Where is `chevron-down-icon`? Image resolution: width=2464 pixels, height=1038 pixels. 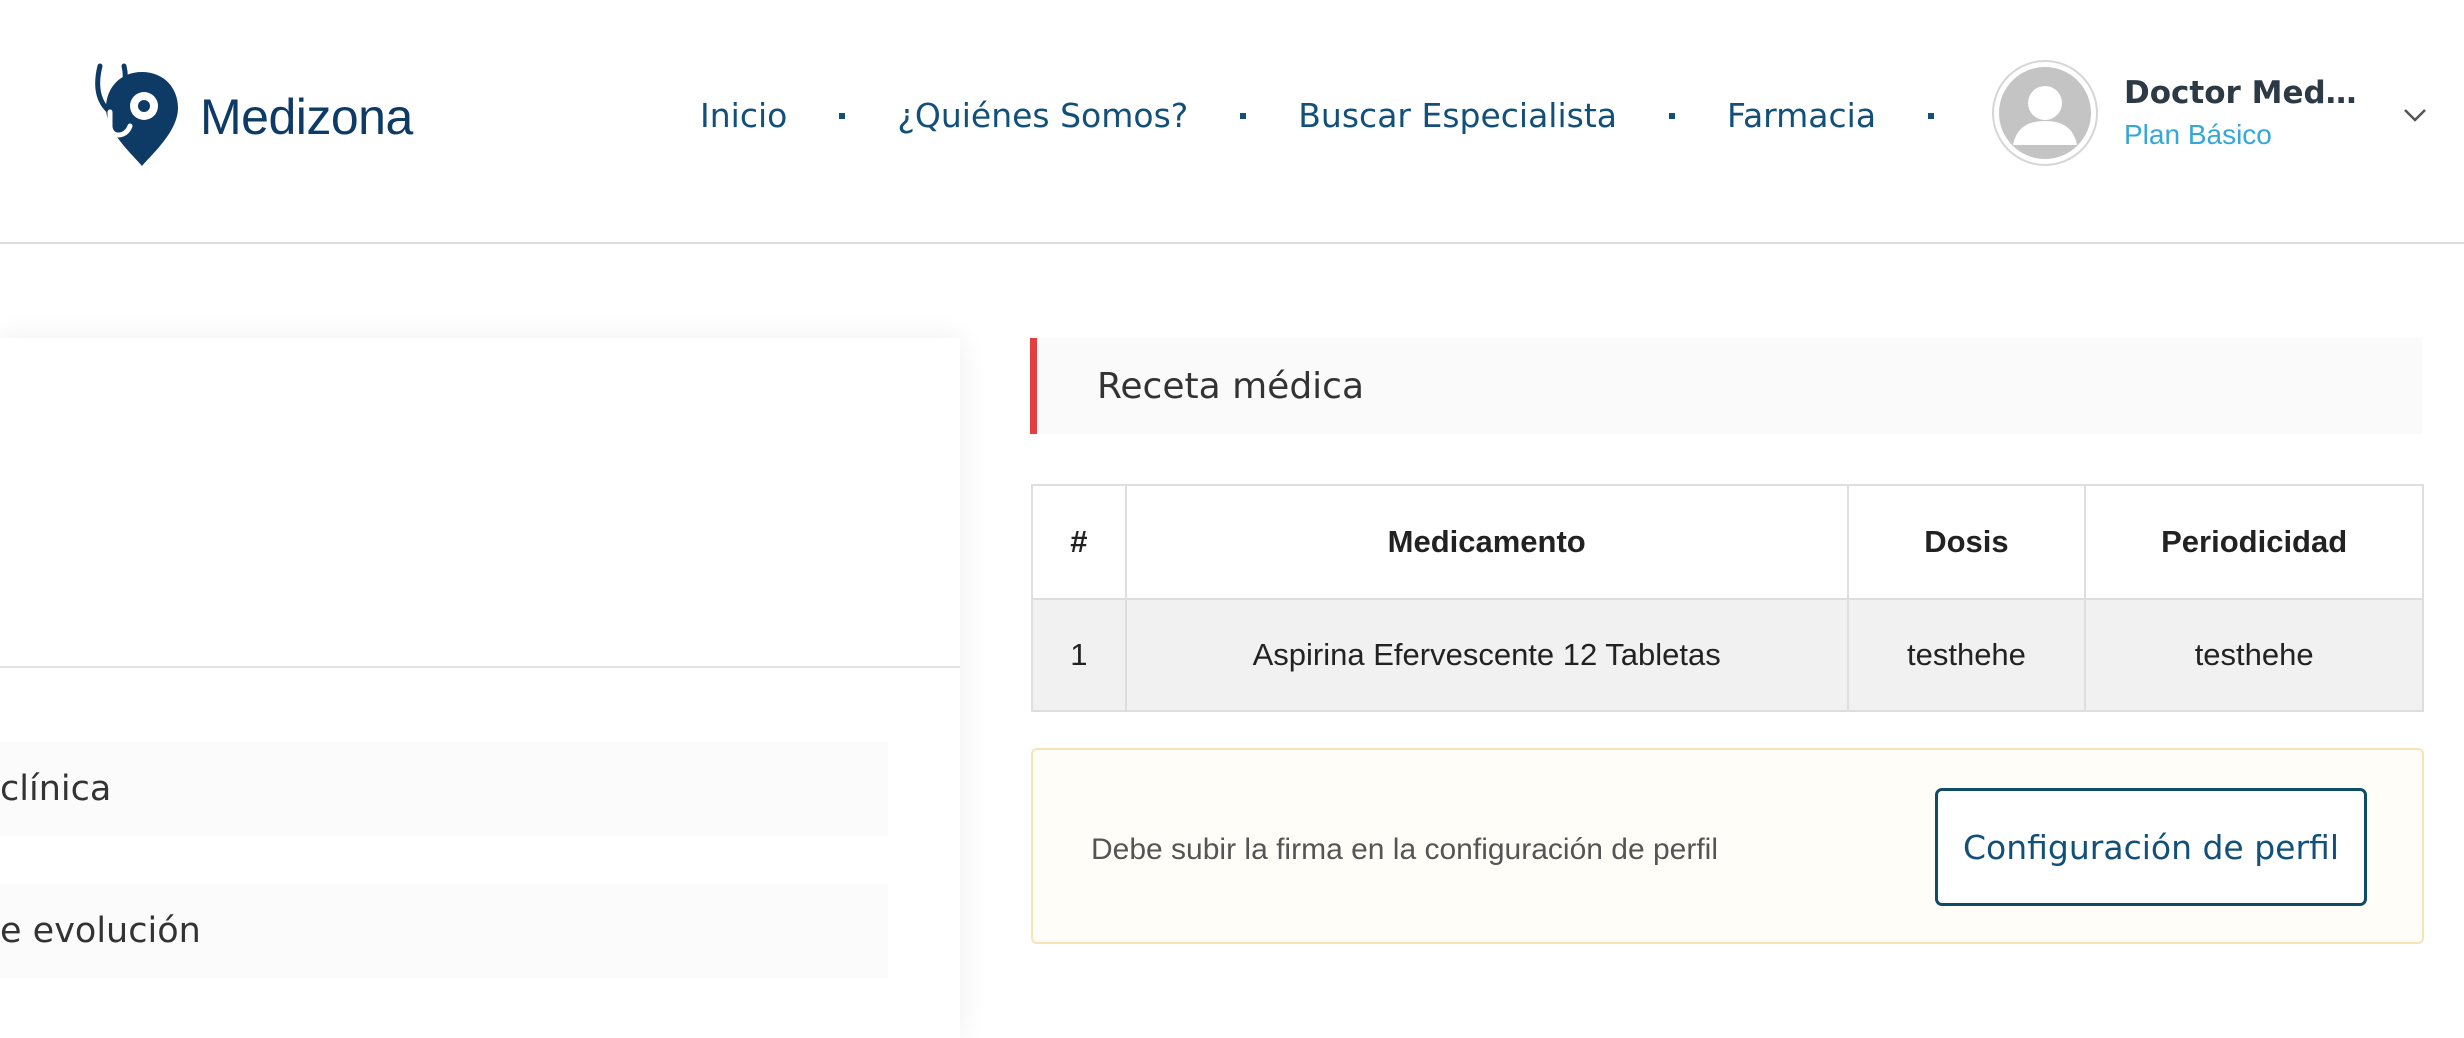
chevron-down-icon is located at coordinates (2415, 115).